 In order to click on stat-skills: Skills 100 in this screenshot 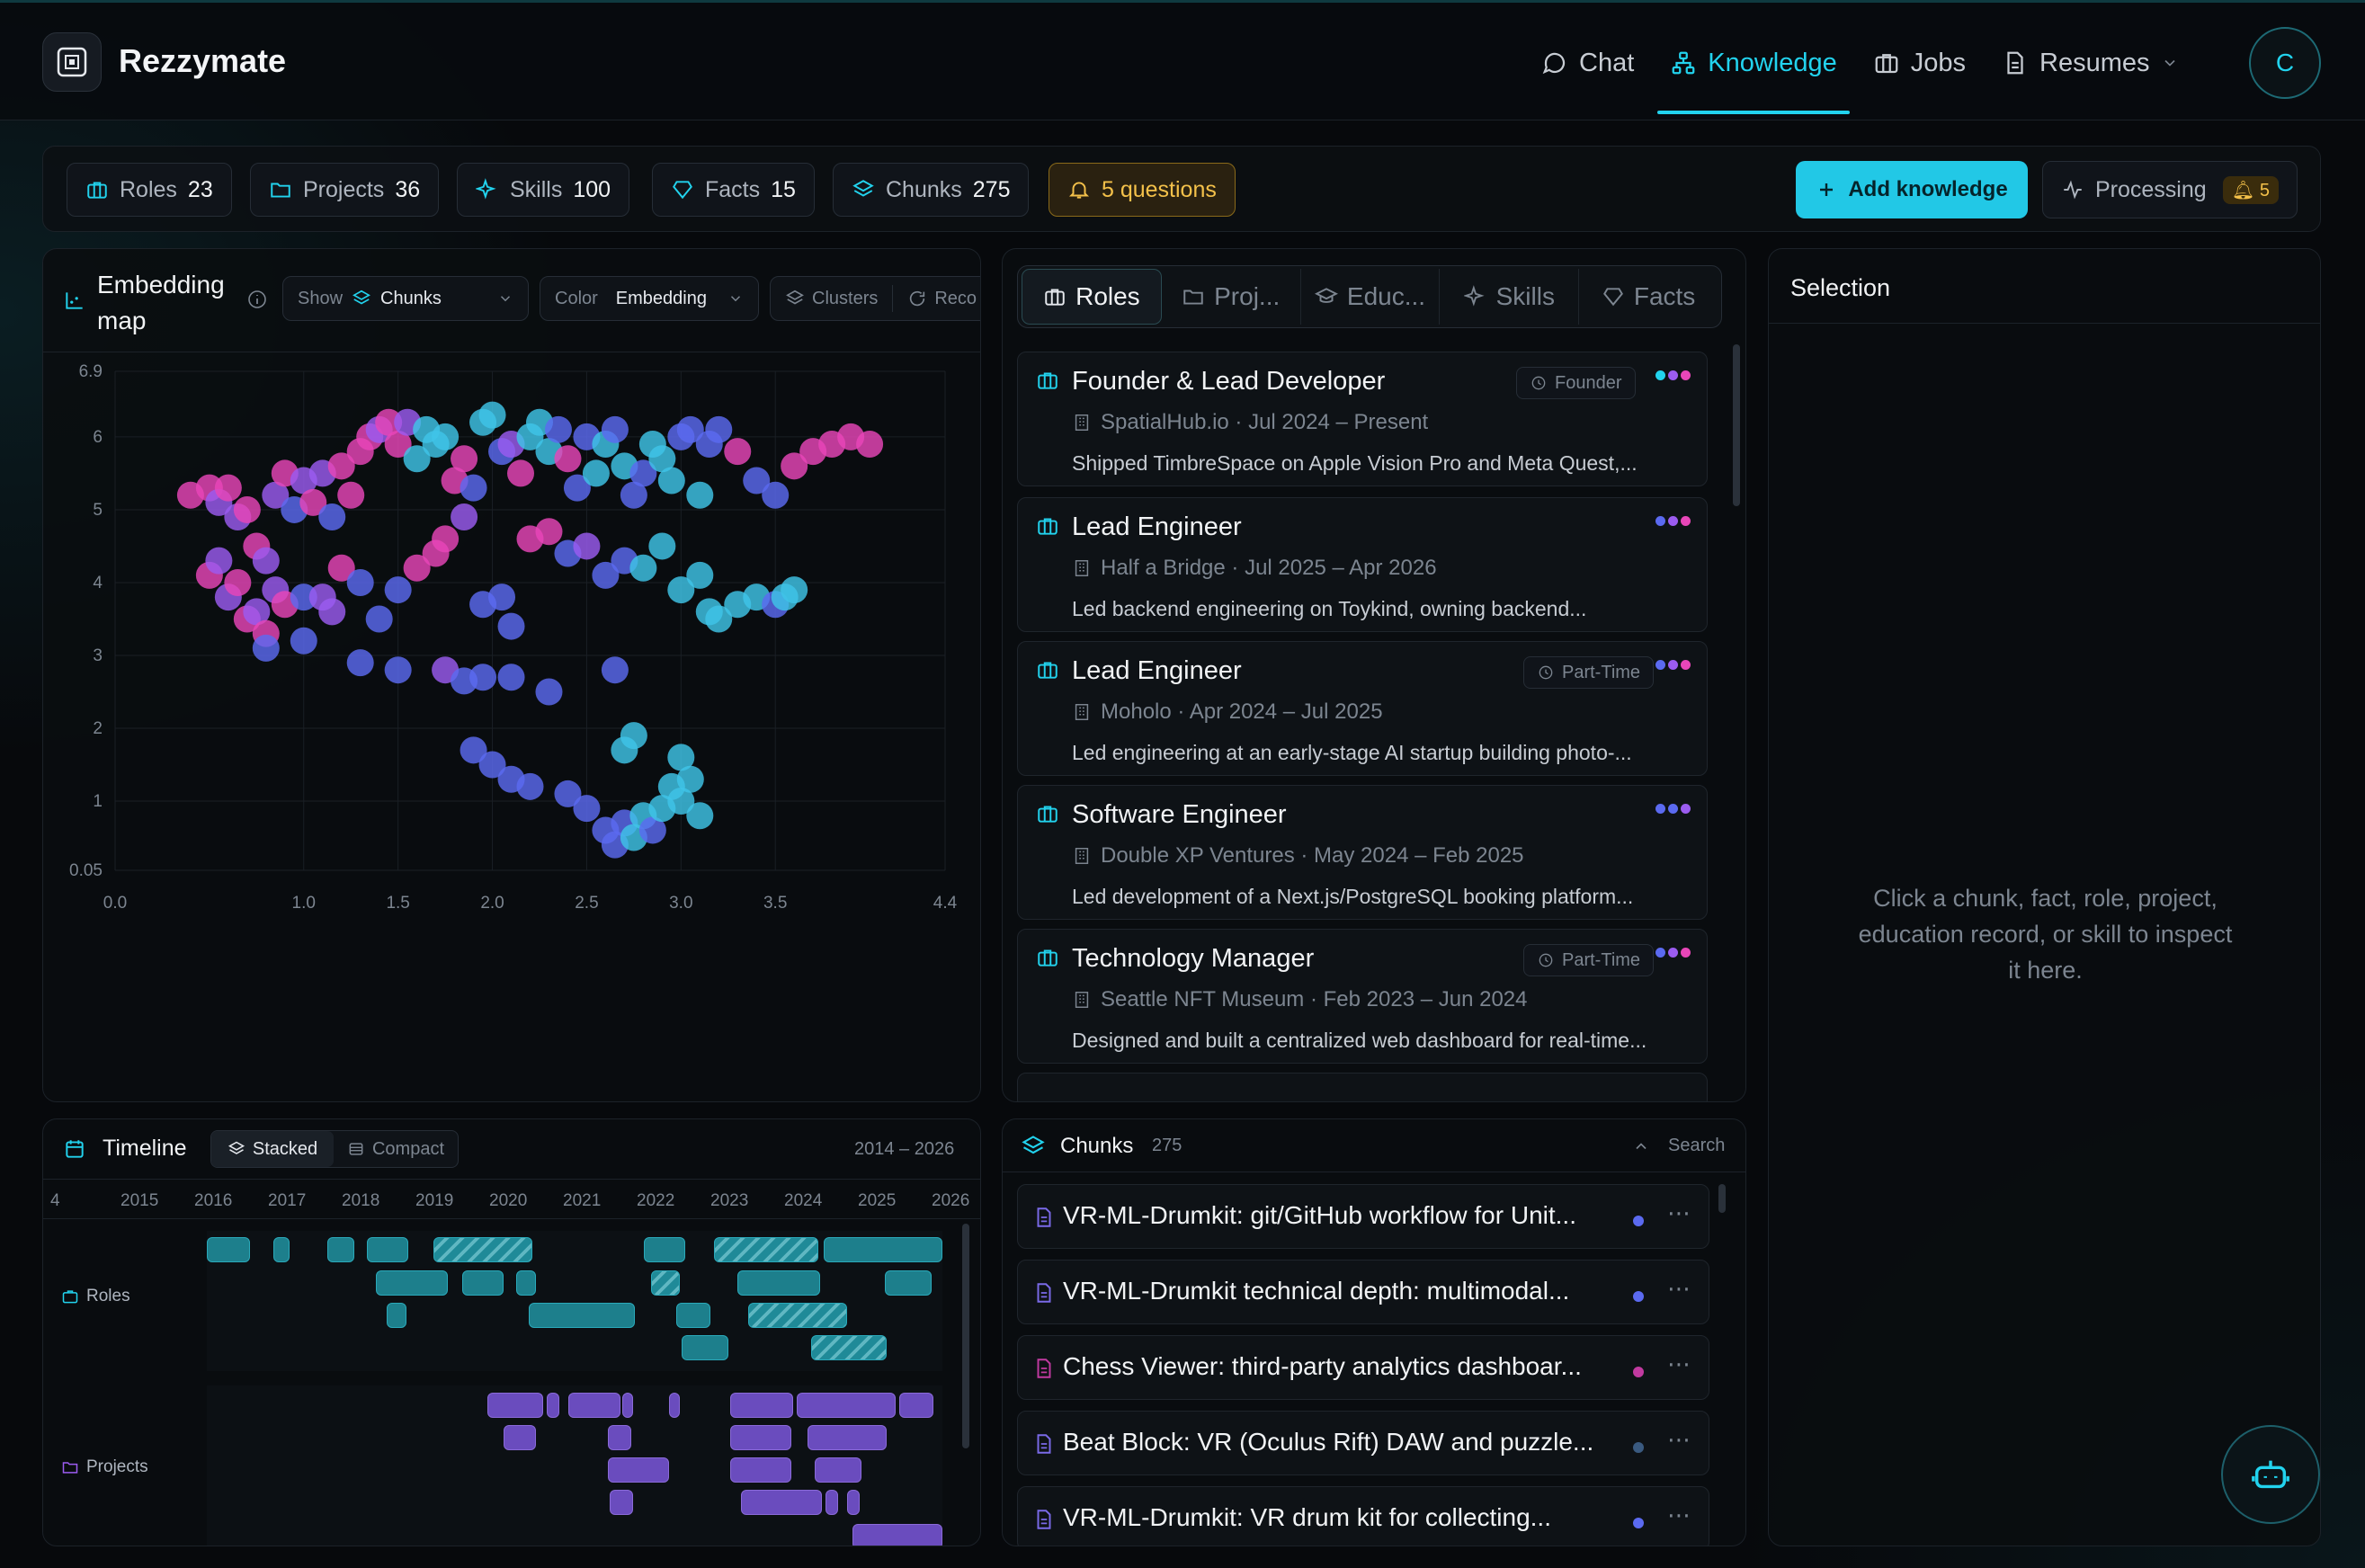, I will do `click(543, 190)`.